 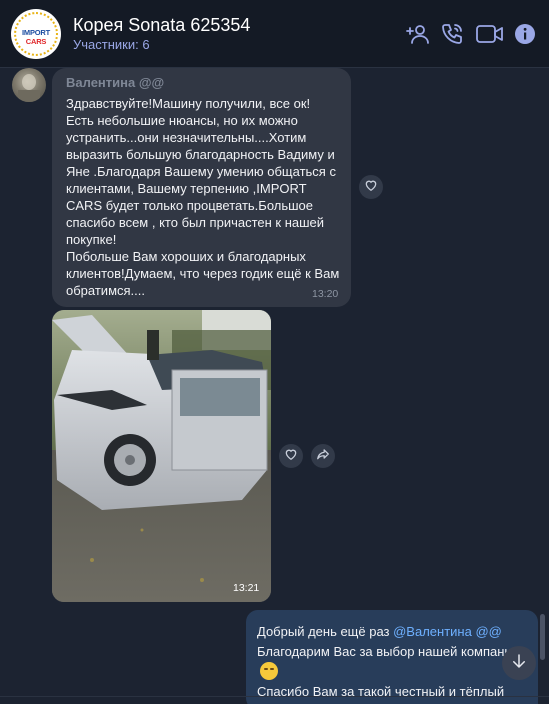 I want to click on forward-button, so click(x=323, y=456).